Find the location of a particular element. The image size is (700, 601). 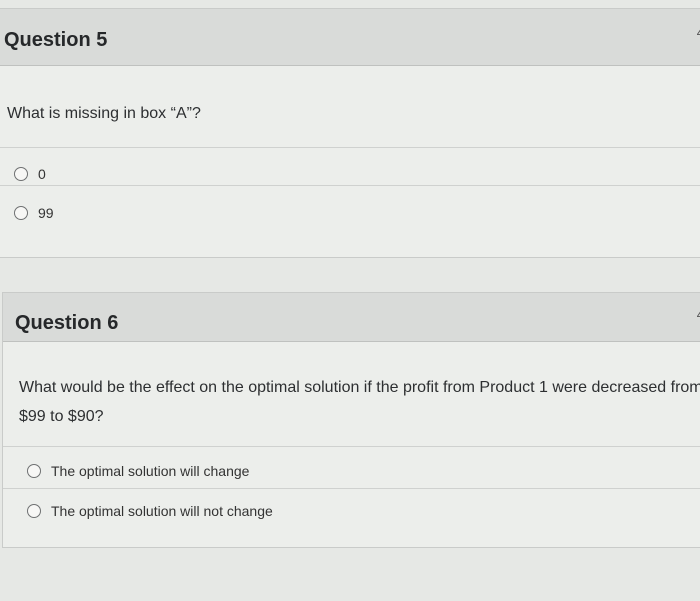

question-6-title: Question 6 is located at coordinates (67, 323).